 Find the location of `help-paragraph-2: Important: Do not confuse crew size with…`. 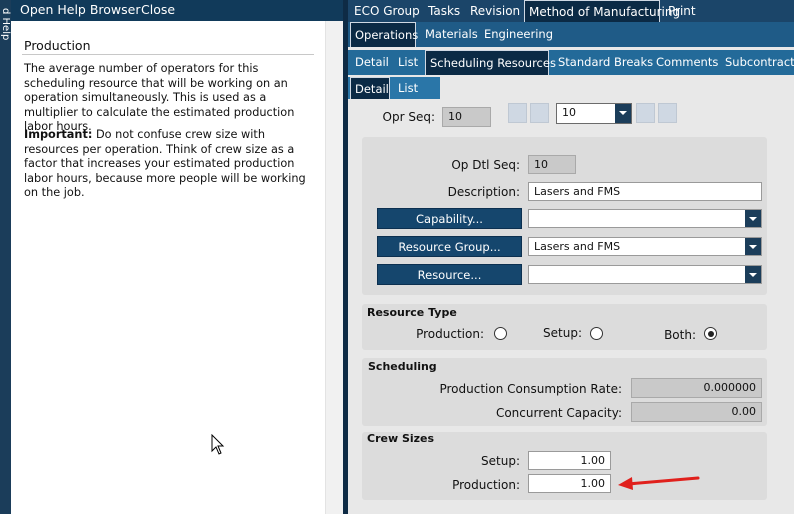

help-paragraph-2: Important: Do not confuse crew size with… is located at coordinates (170, 164).